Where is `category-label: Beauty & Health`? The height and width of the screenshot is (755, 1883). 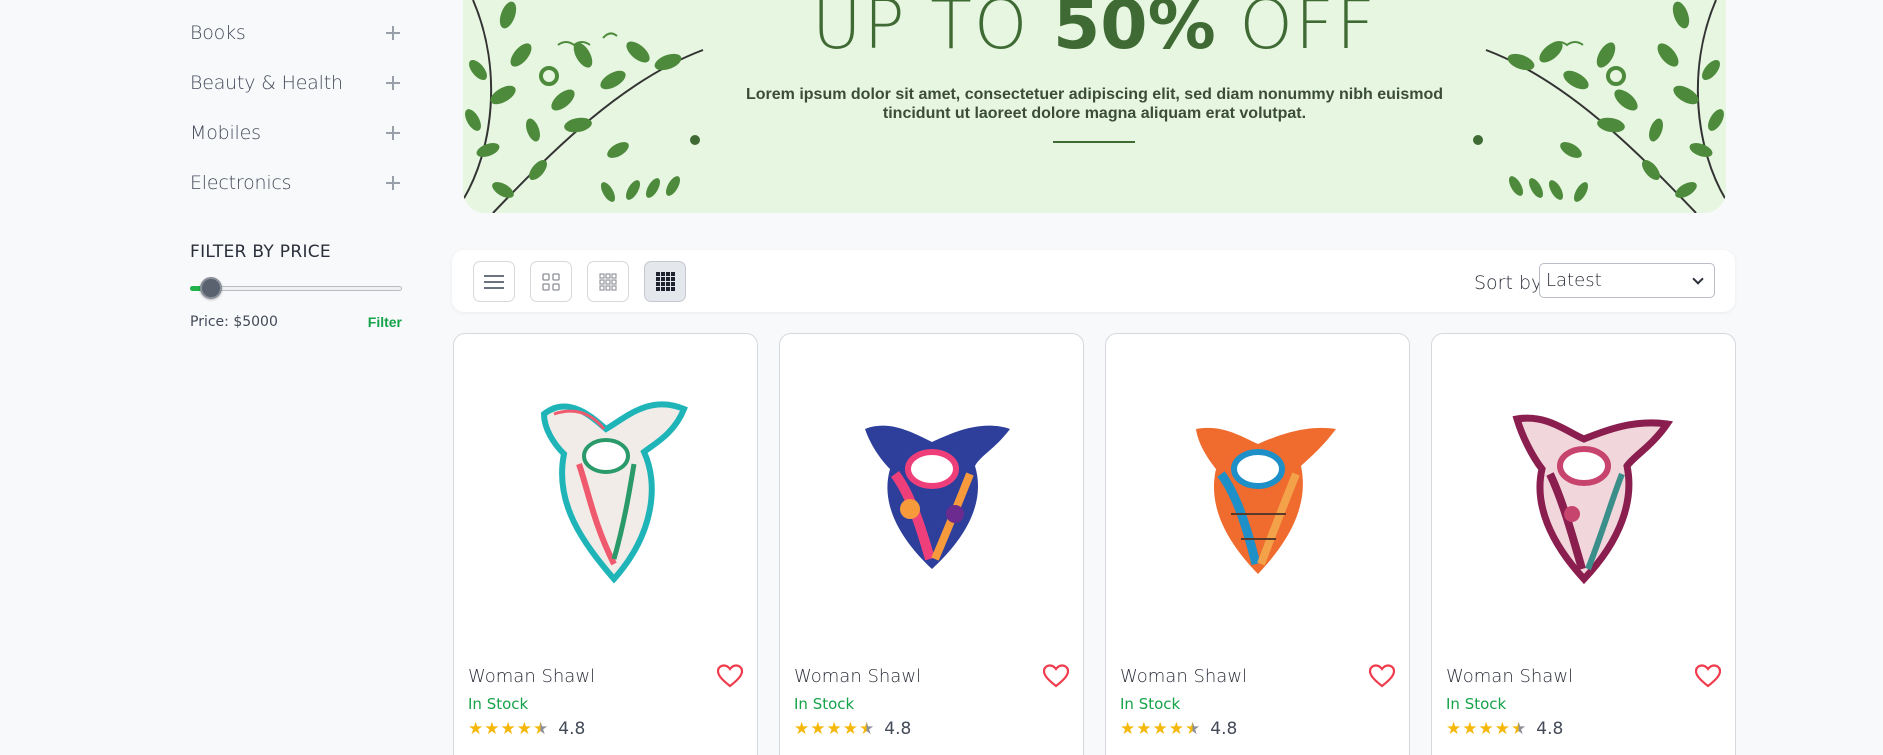
category-label: Beauty & Health is located at coordinates (266, 83).